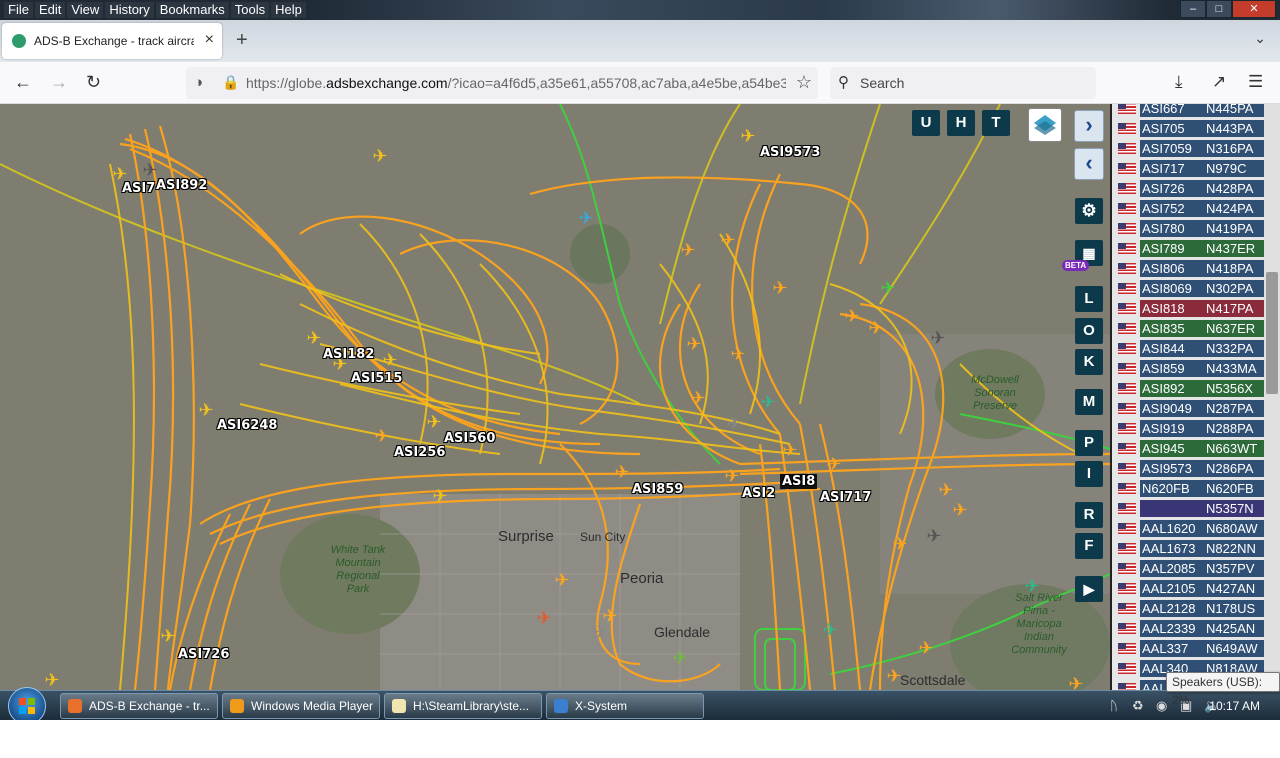 This screenshot has width=1280, height=758. I want to click on aircraft-label: ASI7, so click(138, 188).